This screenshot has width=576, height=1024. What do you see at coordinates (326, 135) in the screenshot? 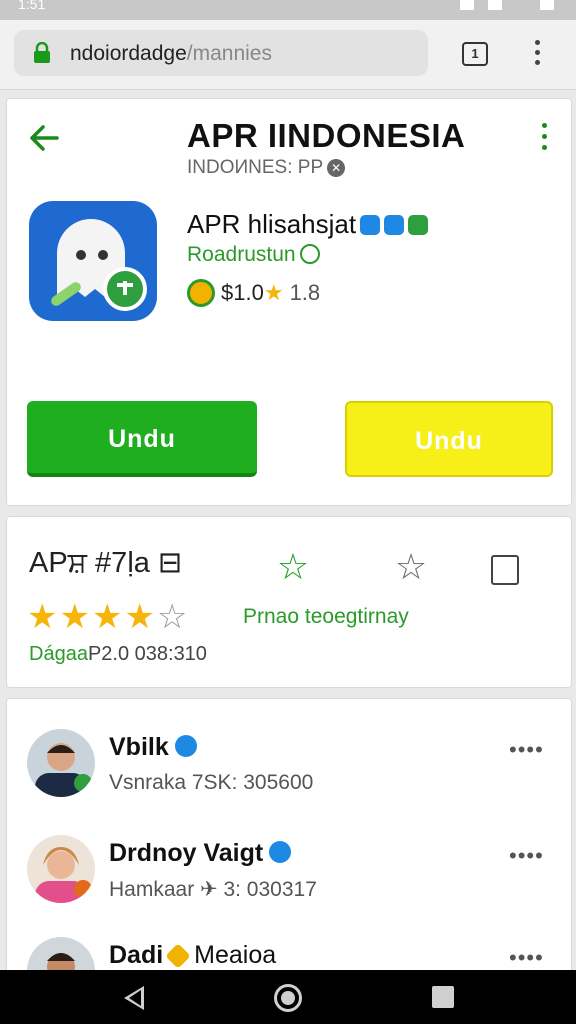
I see `page-title: APR IINDONESIA` at bounding box center [326, 135].